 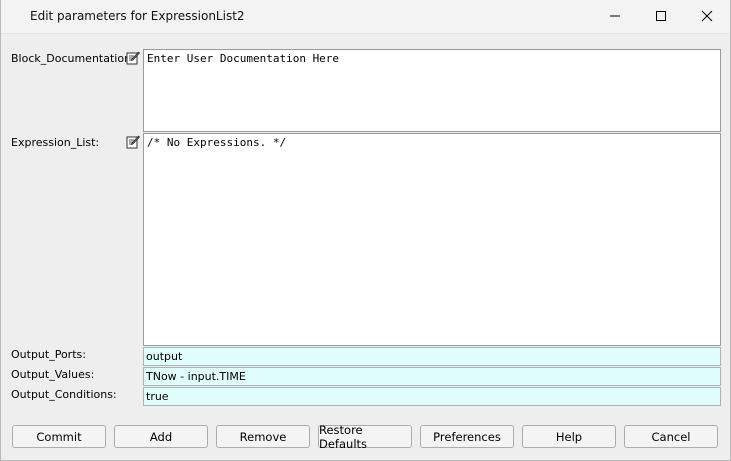 What do you see at coordinates (55, 142) in the screenshot?
I see `expression-list-label: Expression_List:` at bounding box center [55, 142].